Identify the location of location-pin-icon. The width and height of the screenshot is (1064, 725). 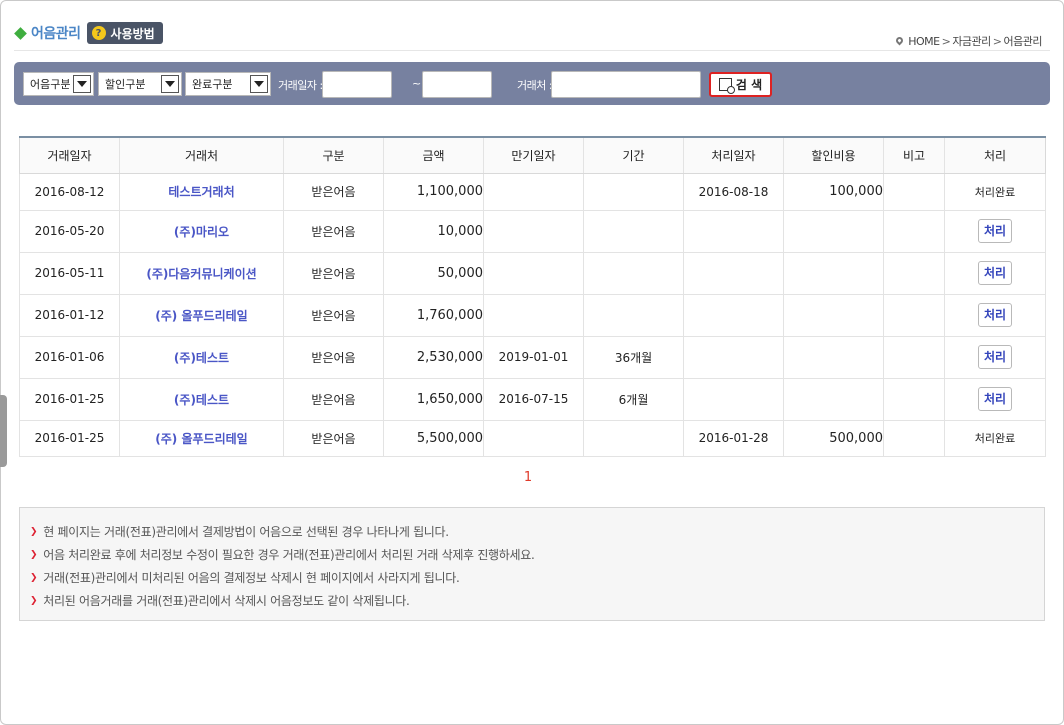
(899, 40).